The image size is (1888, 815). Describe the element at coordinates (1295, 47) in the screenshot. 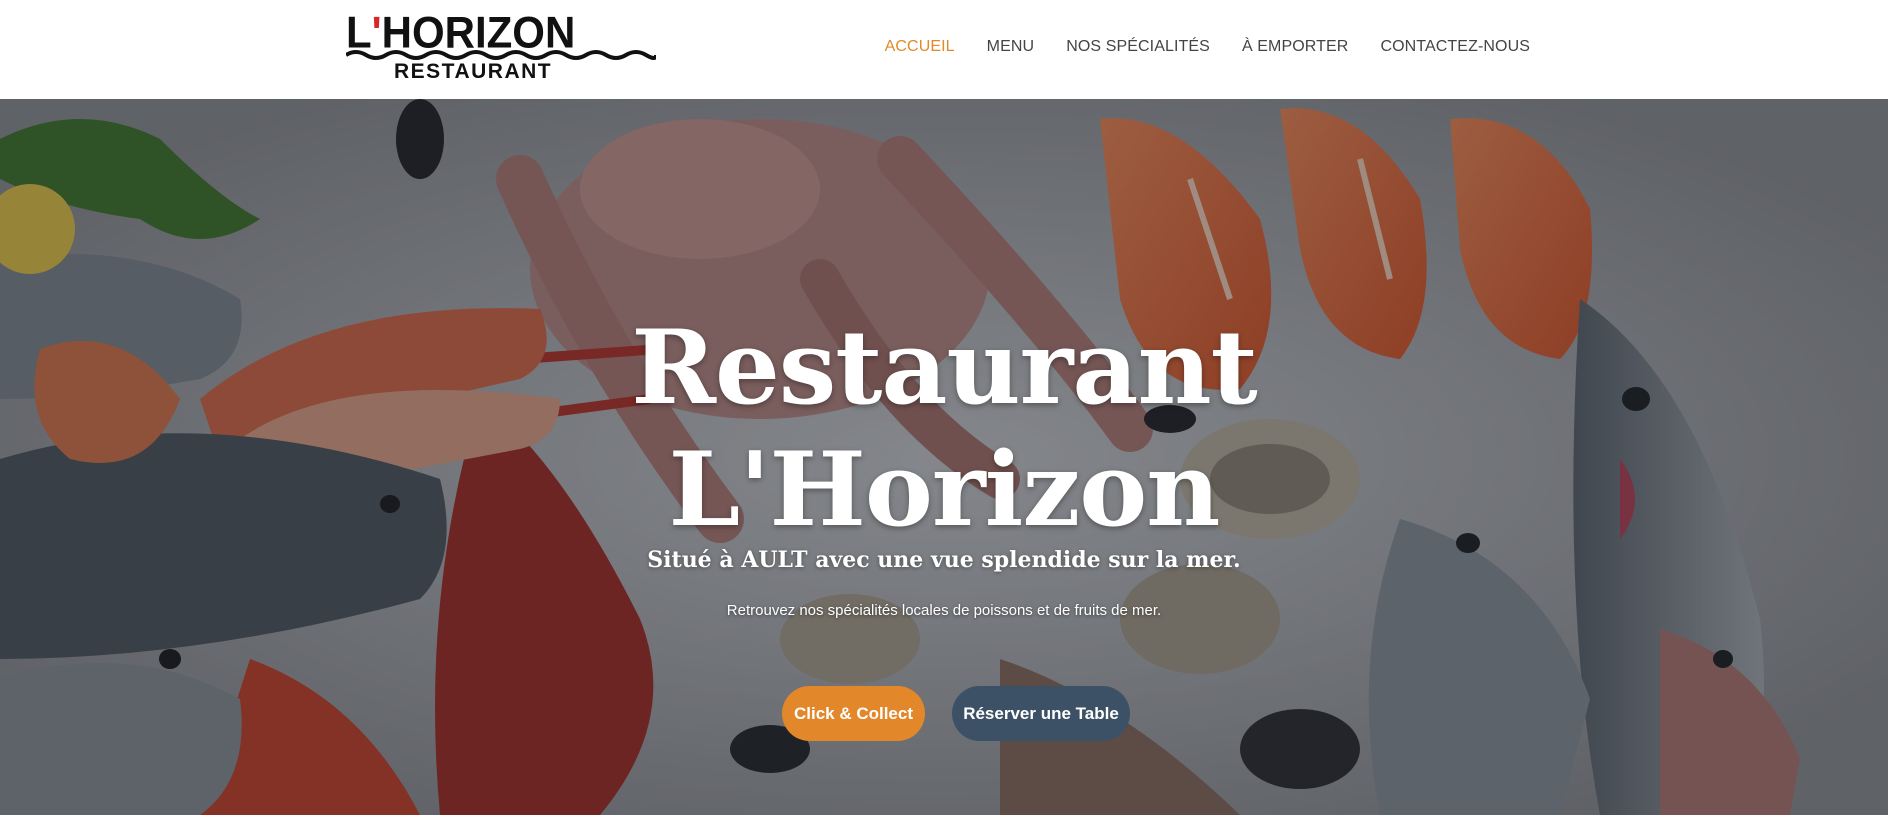

I see `nav-item-a-emporter: À EMPORTER` at that location.